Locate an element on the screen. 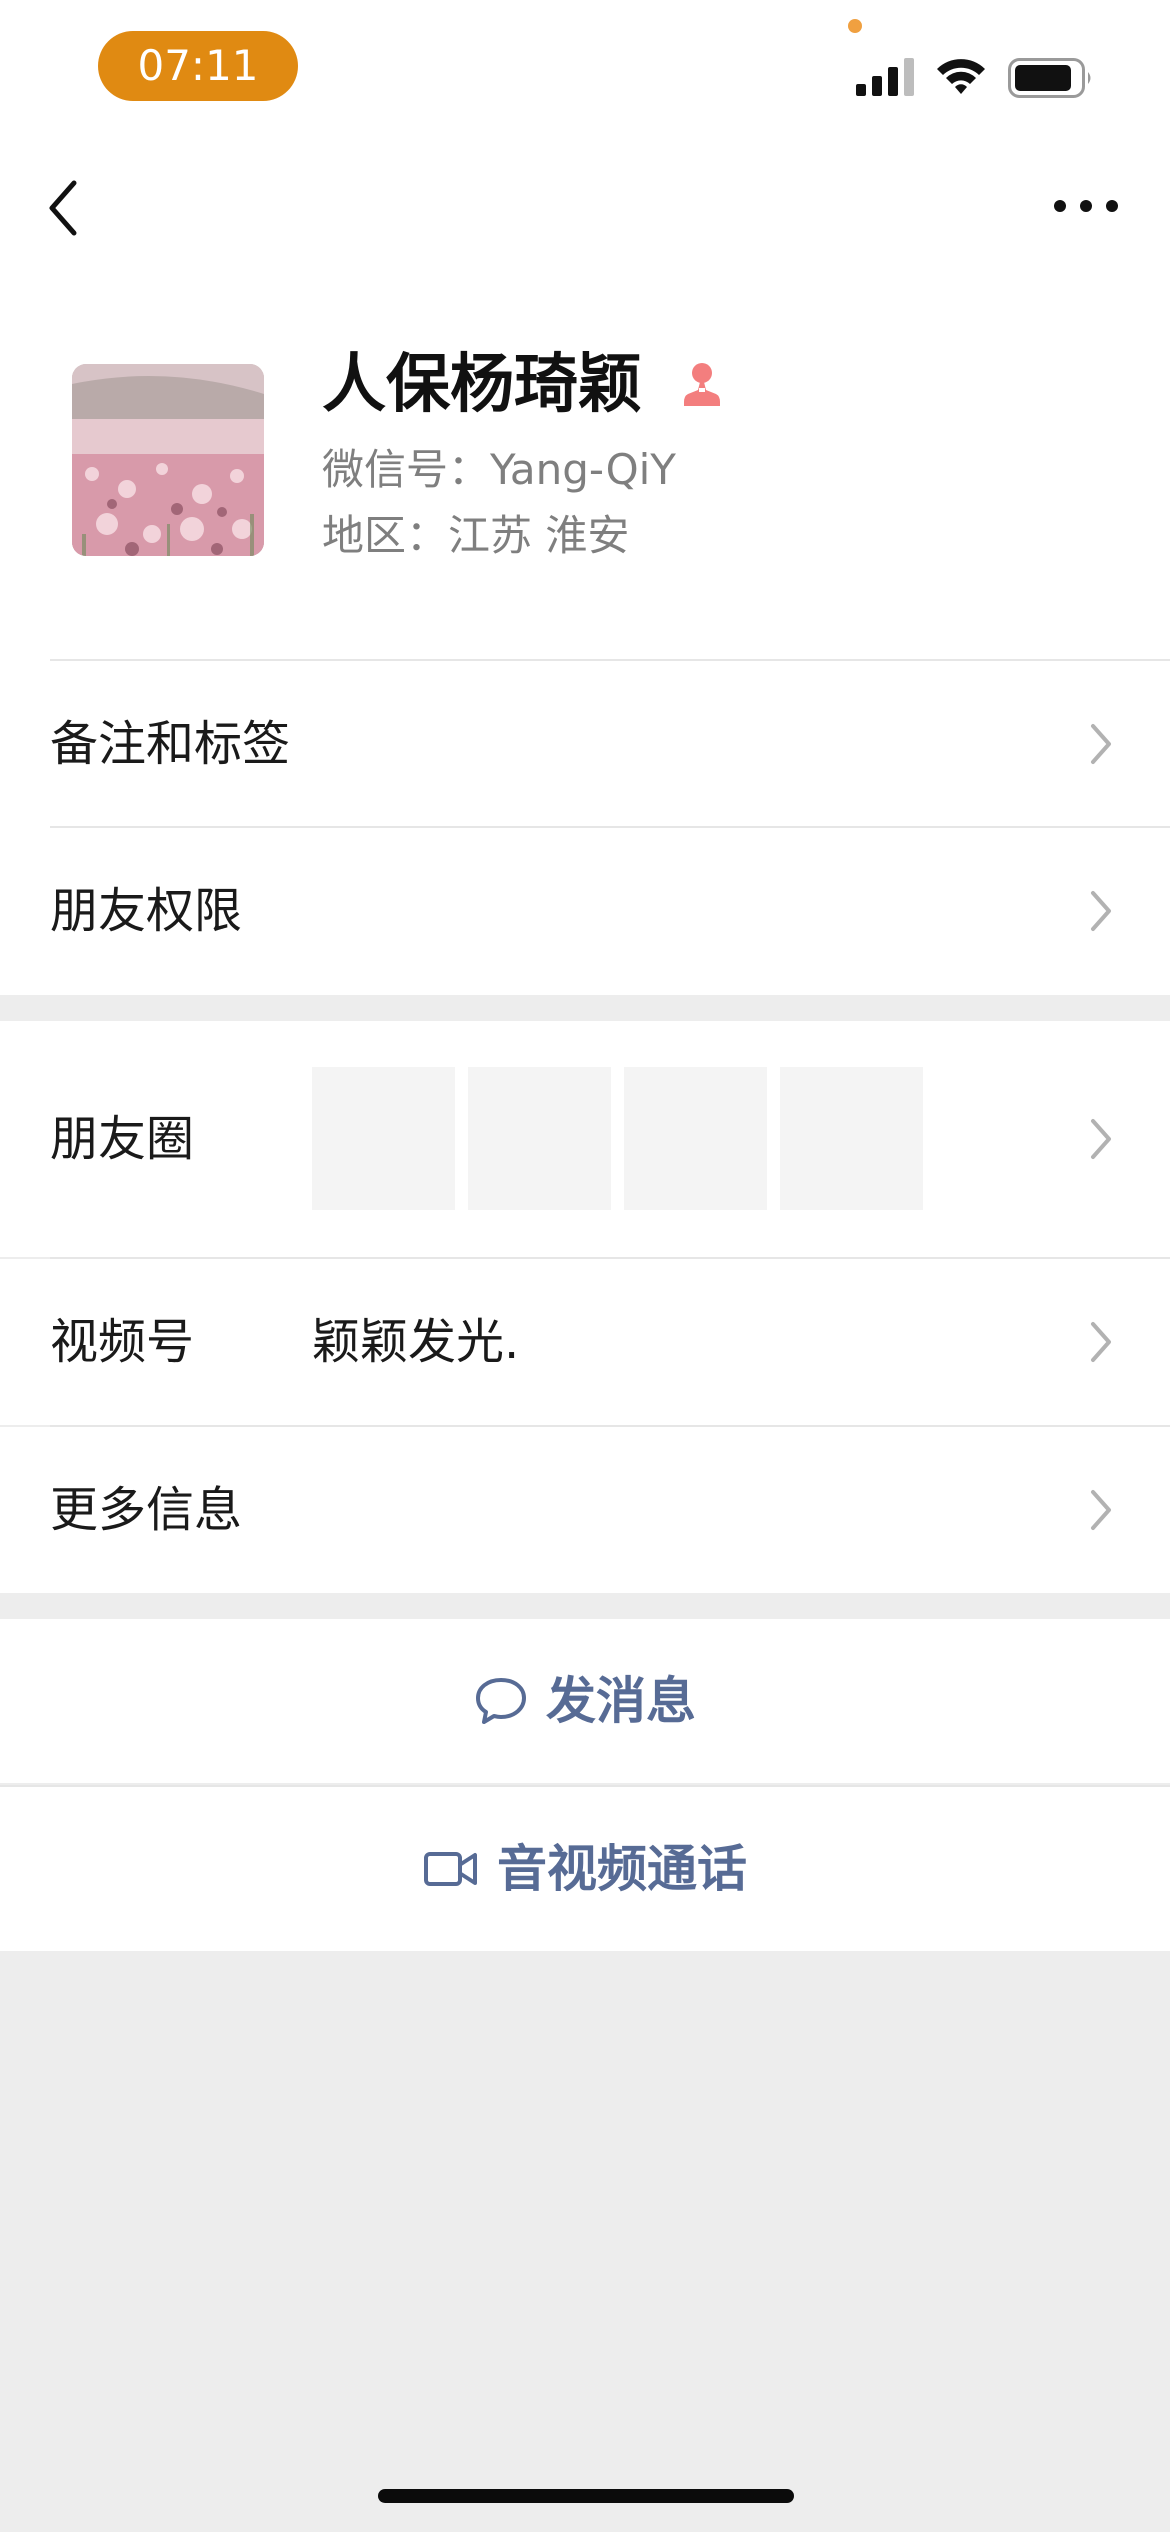 This screenshot has width=1170, height=2532. row-label: 视频号 is located at coordinates (122, 1342).